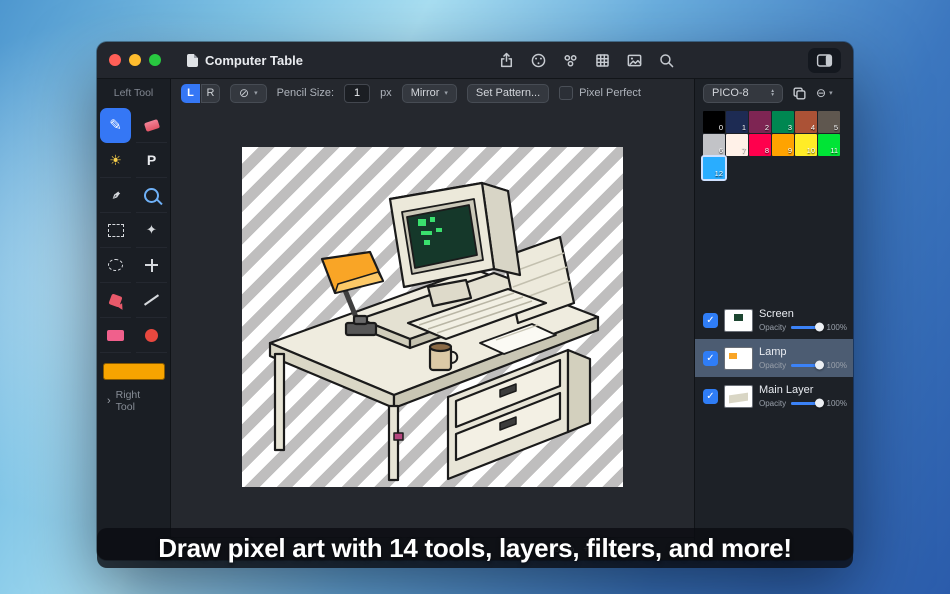 This screenshot has height=594, width=950. Describe the element at coordinates (135, 60) in the screenshot. I see `minimize-button` at that location.